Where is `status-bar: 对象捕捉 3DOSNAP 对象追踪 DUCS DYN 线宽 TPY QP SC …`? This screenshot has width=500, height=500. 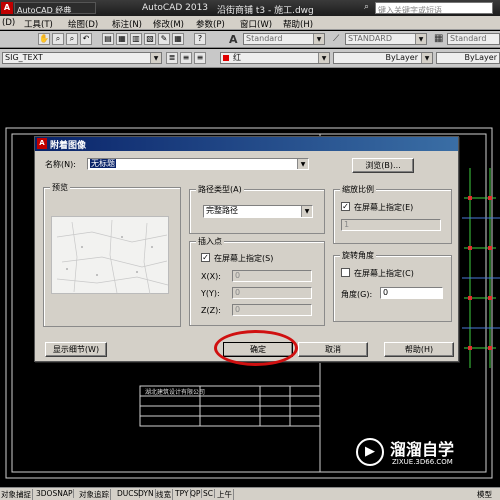 status-bar: 对象捕捉 3DOSNAP 对象追踪 DUCS DYN 线宽 TPY QP SC … is located at coordinates (250, 493).